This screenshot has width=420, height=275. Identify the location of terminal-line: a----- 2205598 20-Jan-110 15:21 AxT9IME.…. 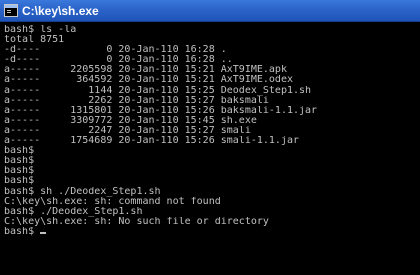
(145, 70).